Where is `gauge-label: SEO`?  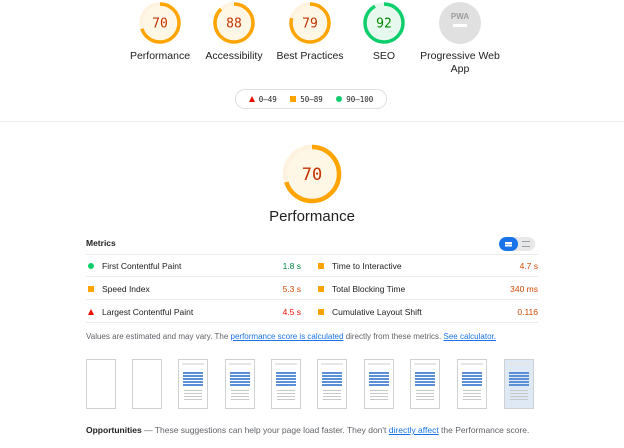
gauge-label: SEO is located at coordinates (384, 56).